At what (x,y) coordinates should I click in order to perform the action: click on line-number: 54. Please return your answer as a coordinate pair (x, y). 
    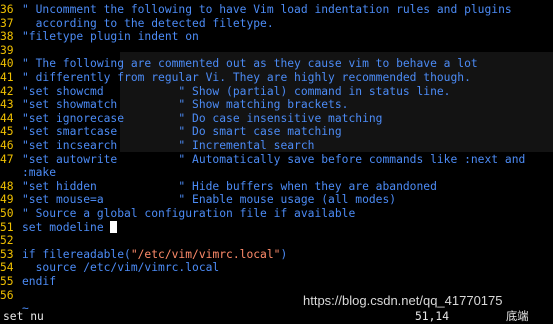
    Looking at the image, I should click on (7, 268).